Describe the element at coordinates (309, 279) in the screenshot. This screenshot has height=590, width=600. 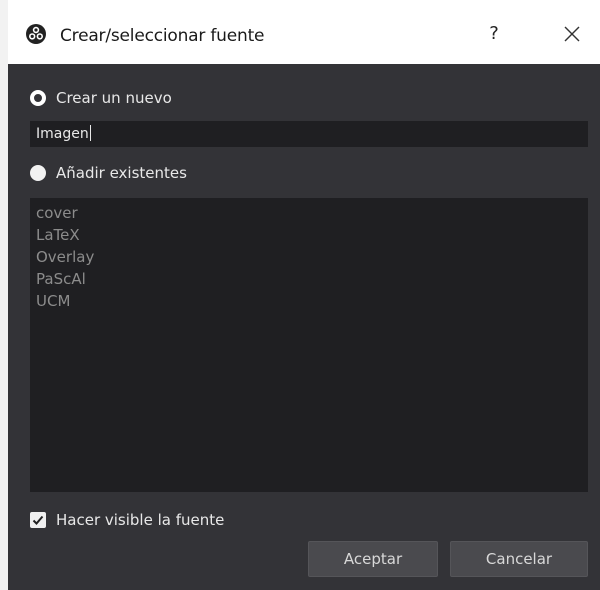
I see `list-item: PaScAl` at that location.